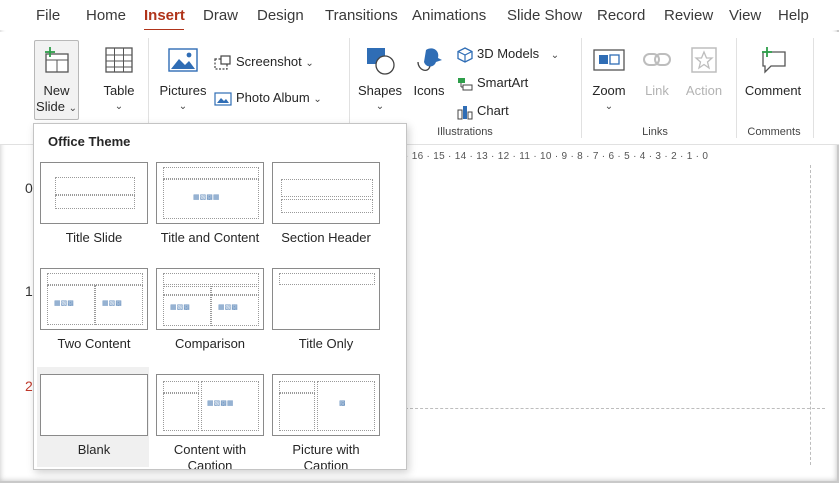 This screenshot has height=483, width=839. Describe the element at coordinates (465, 112) in the screenshot. I see `chart-icon` at that location.